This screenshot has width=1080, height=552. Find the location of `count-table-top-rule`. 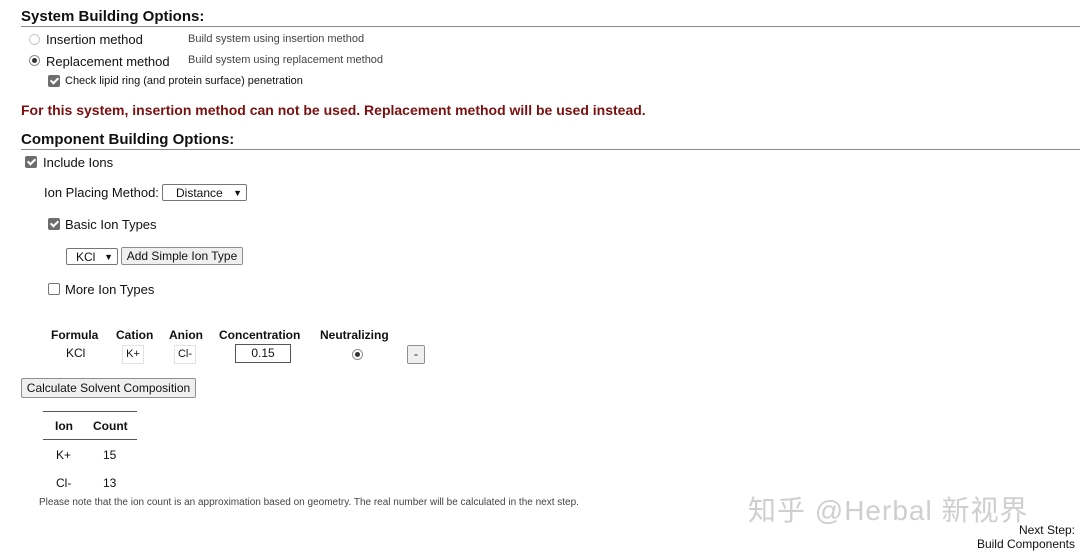

count-table-top-rule is located at coordinates (90, 411).